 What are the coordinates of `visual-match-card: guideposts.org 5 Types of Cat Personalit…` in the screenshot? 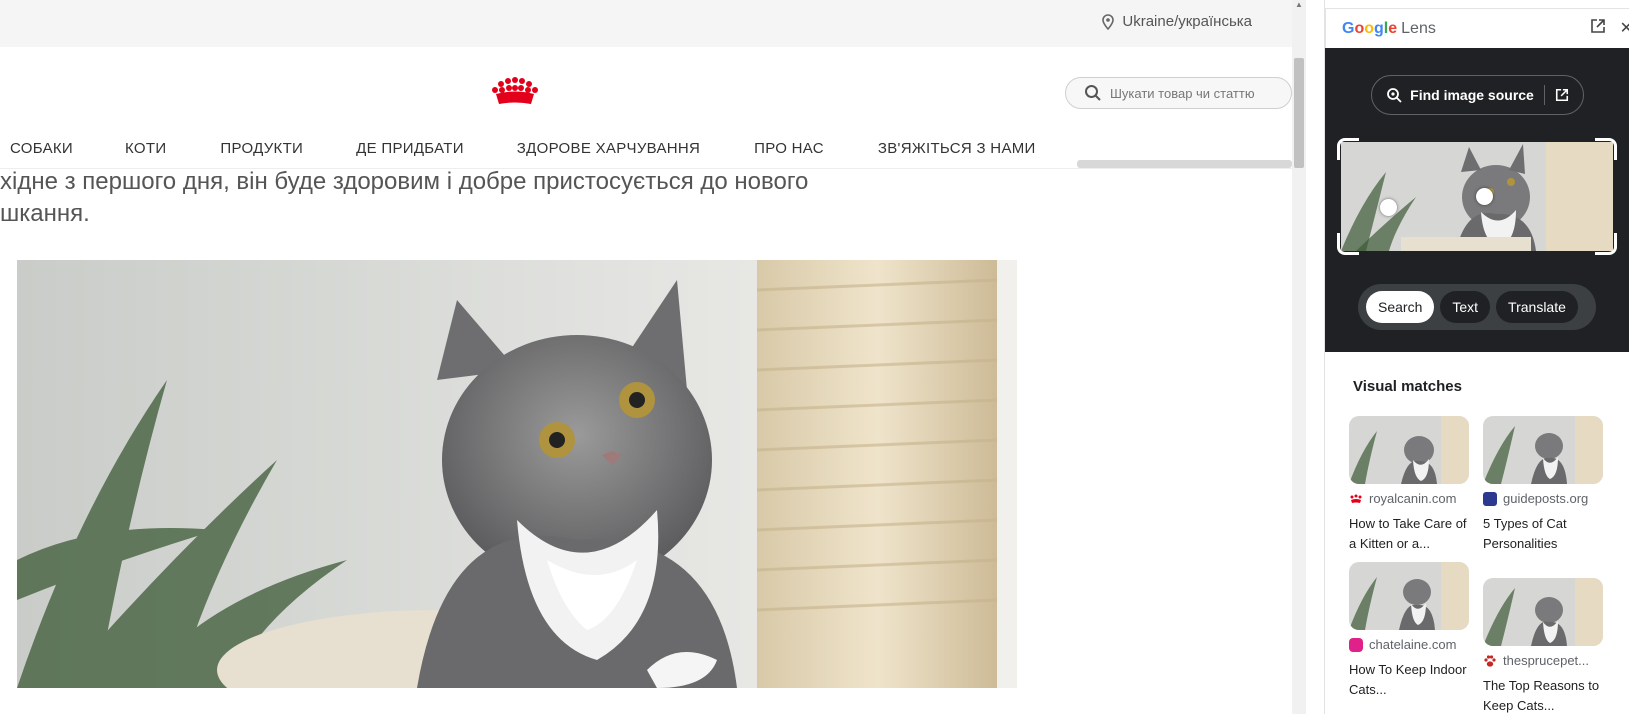 It's located at (1543, 485).